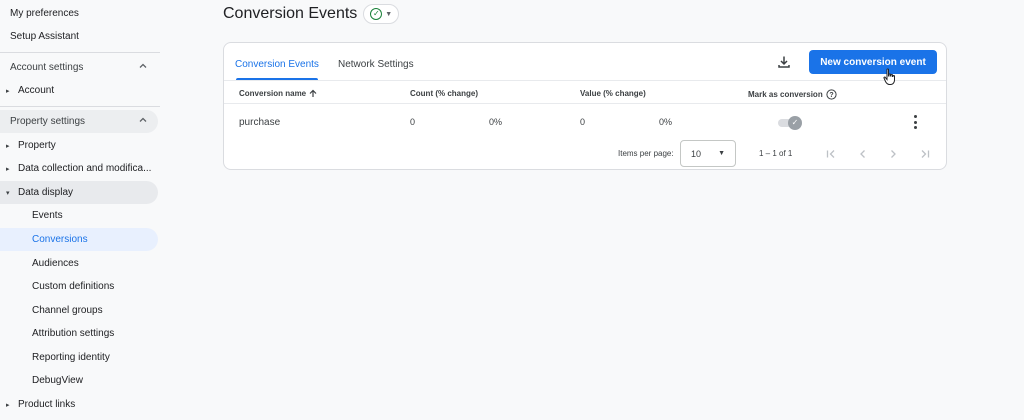 This screenshot has height=420, width=1024. I want to click on sidebar-item-conversions: Conversions, so click(79, 239).